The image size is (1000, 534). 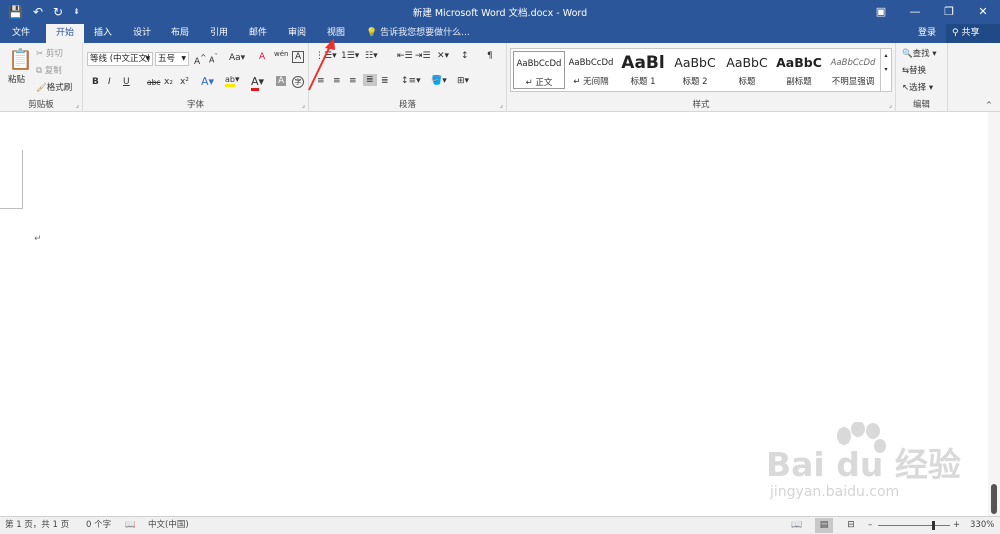 I want to click on decrease-indent-icon: ⇤☰, so click(x=405, y=56).